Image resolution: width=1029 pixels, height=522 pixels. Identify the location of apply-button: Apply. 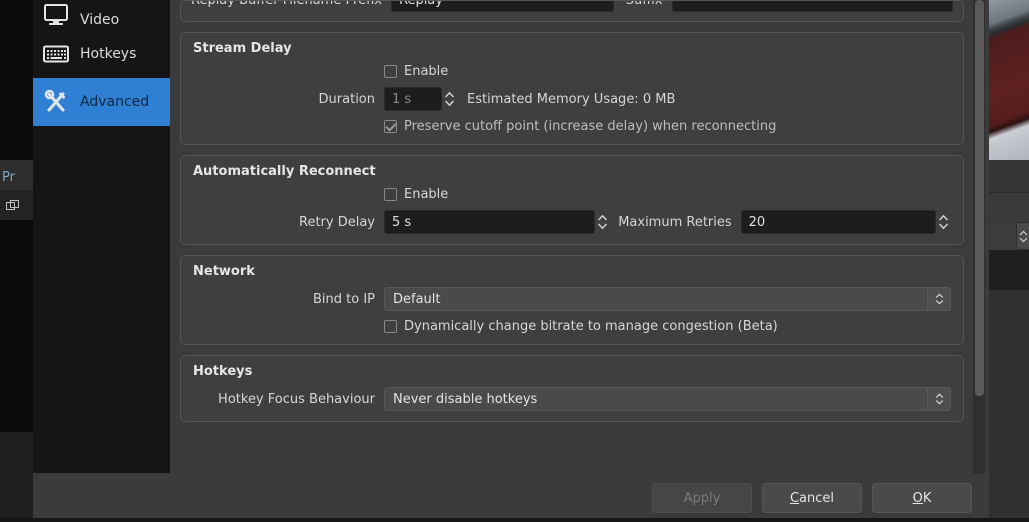
(702, 498).